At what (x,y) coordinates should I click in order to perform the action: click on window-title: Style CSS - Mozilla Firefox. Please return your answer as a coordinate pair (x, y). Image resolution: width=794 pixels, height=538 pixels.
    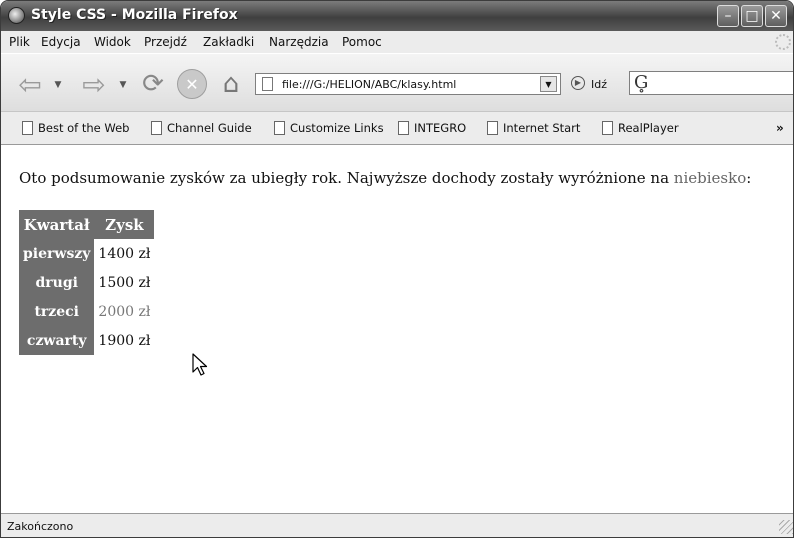
    Looking at the image, I should click on (134, 15).